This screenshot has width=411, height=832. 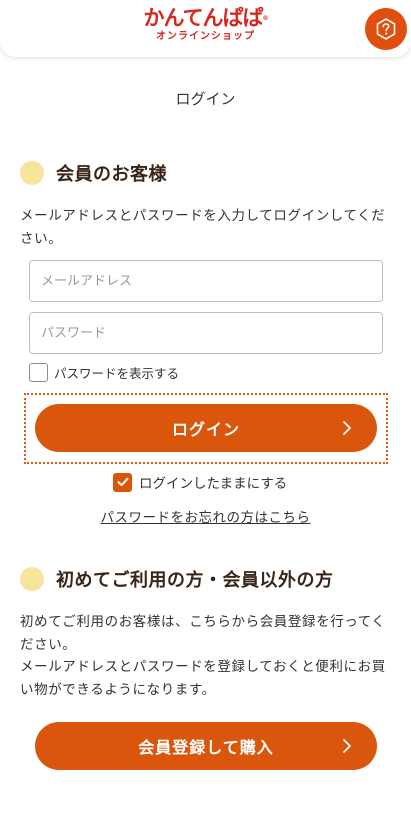 What do you see at coordinates (203, 678) in the screenshot?
I see `guest-text-line2: メールアドレスとパスワードを登録しておくと便利にお買い物ができるようになります。` at bounding box center [203, 678].